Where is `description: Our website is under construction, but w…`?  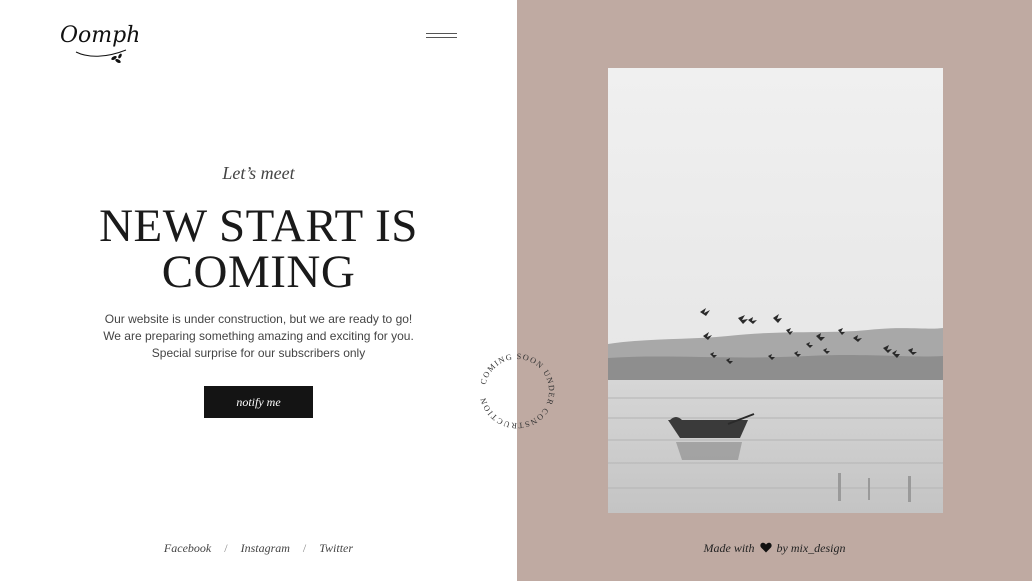
description: Our website is under construction, but w… is located at coordinates (258, 336).